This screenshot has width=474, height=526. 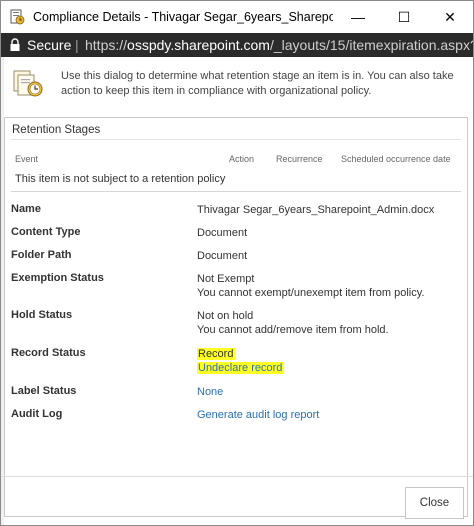 I want to click on column-recurrence: Recurrence, so click(x=299, y=159).